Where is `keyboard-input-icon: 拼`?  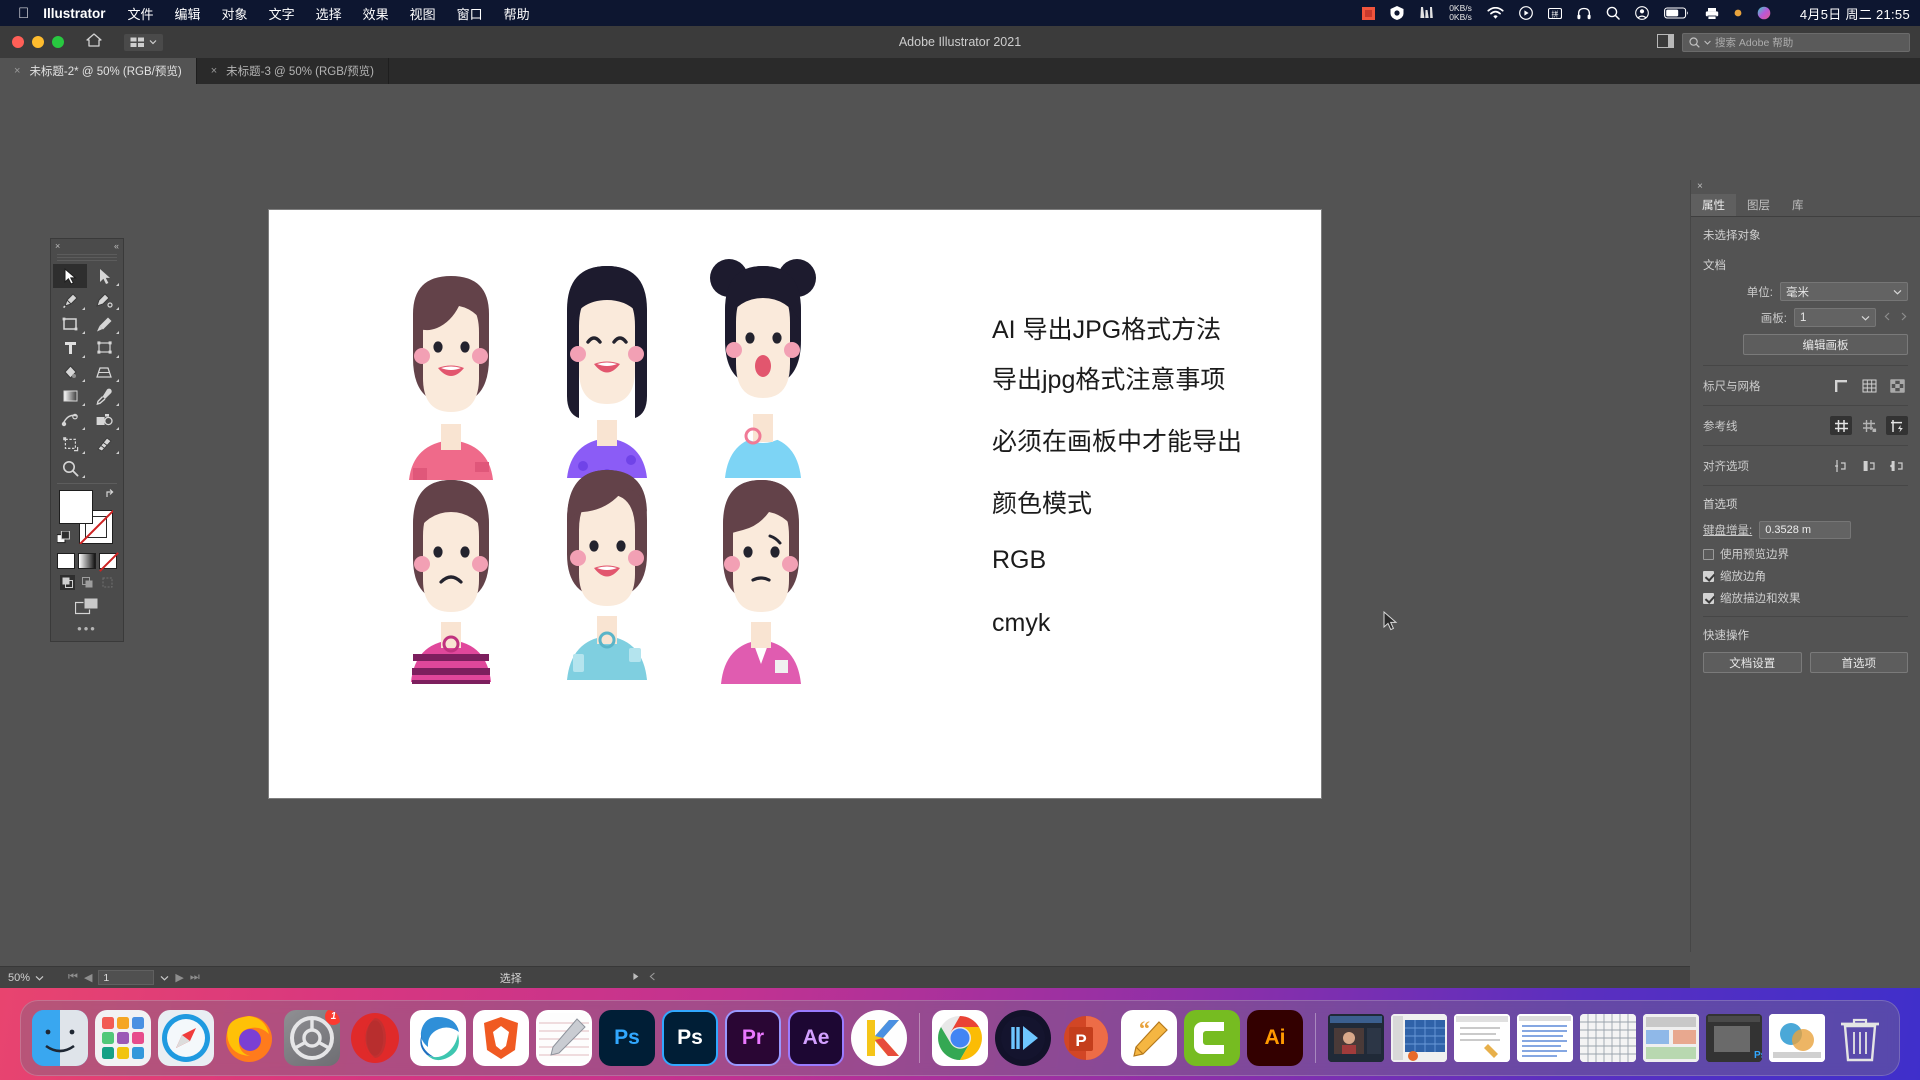
keyboard-input-icon: 拼 is located at coordinates (1554, 13).